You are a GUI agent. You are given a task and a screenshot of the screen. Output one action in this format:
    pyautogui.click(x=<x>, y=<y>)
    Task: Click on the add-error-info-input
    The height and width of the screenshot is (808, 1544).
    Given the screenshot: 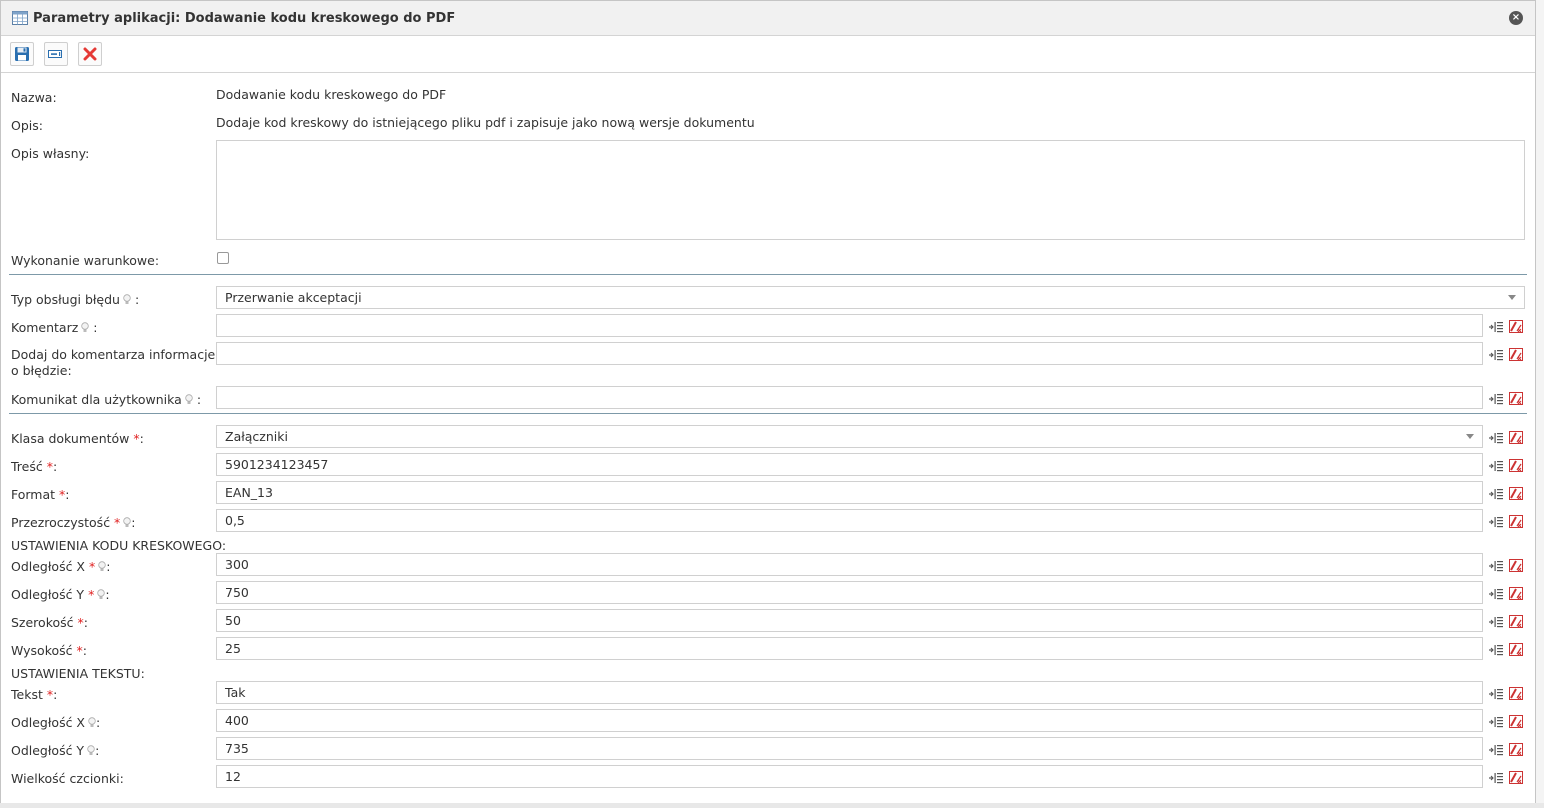 What is the action you would take?
    pyautogui.click(x=849, y=353)
    